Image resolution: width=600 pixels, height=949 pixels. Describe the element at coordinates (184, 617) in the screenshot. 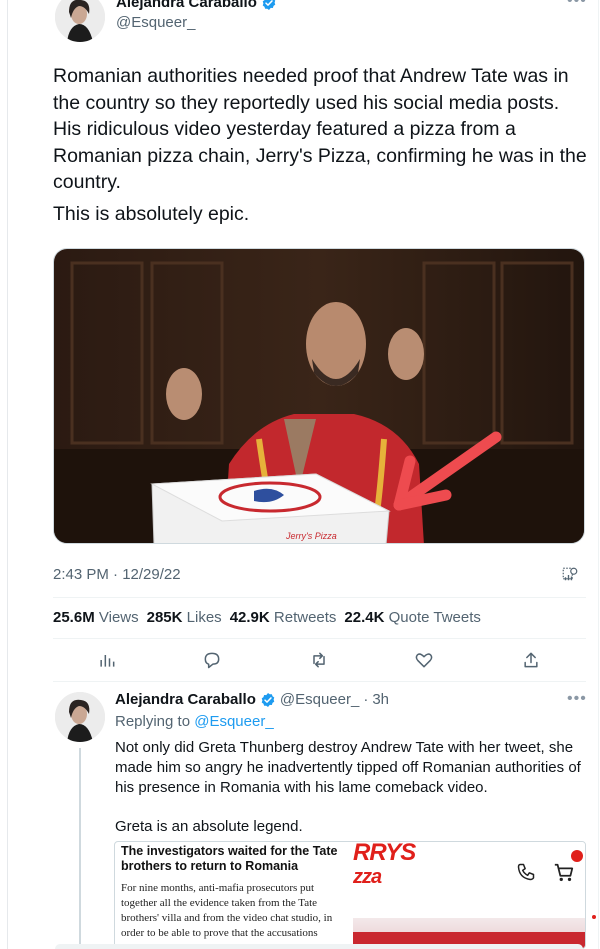

I see `likes-stat: 285K Likes` at that location.